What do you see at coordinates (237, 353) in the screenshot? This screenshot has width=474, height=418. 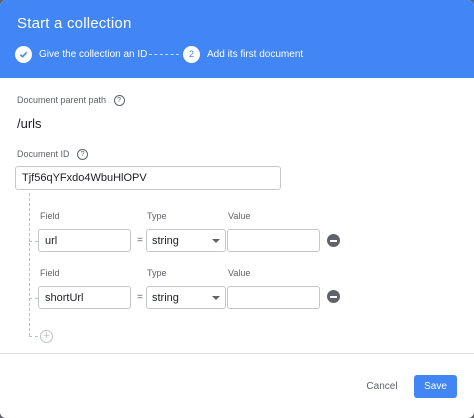 I see `footer-divider` at bounding box center [237, 353].